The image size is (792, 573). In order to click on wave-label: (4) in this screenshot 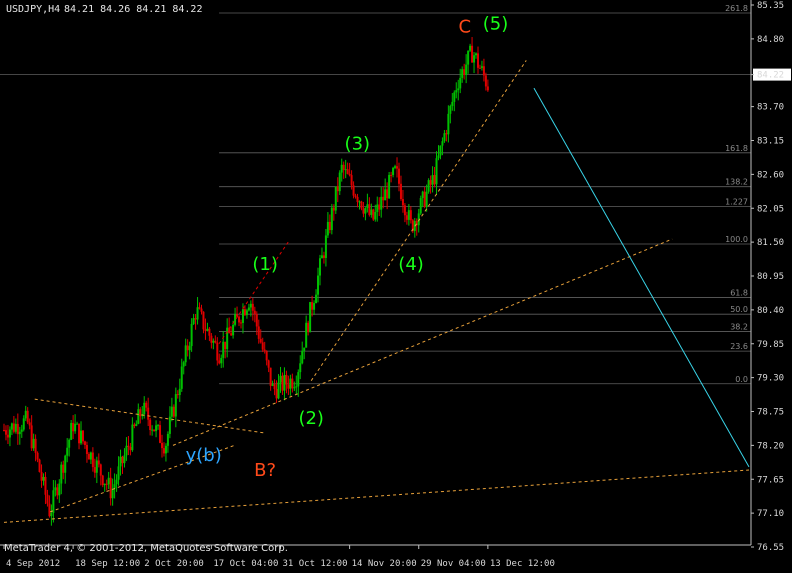, I will do `click(411, 264)`.